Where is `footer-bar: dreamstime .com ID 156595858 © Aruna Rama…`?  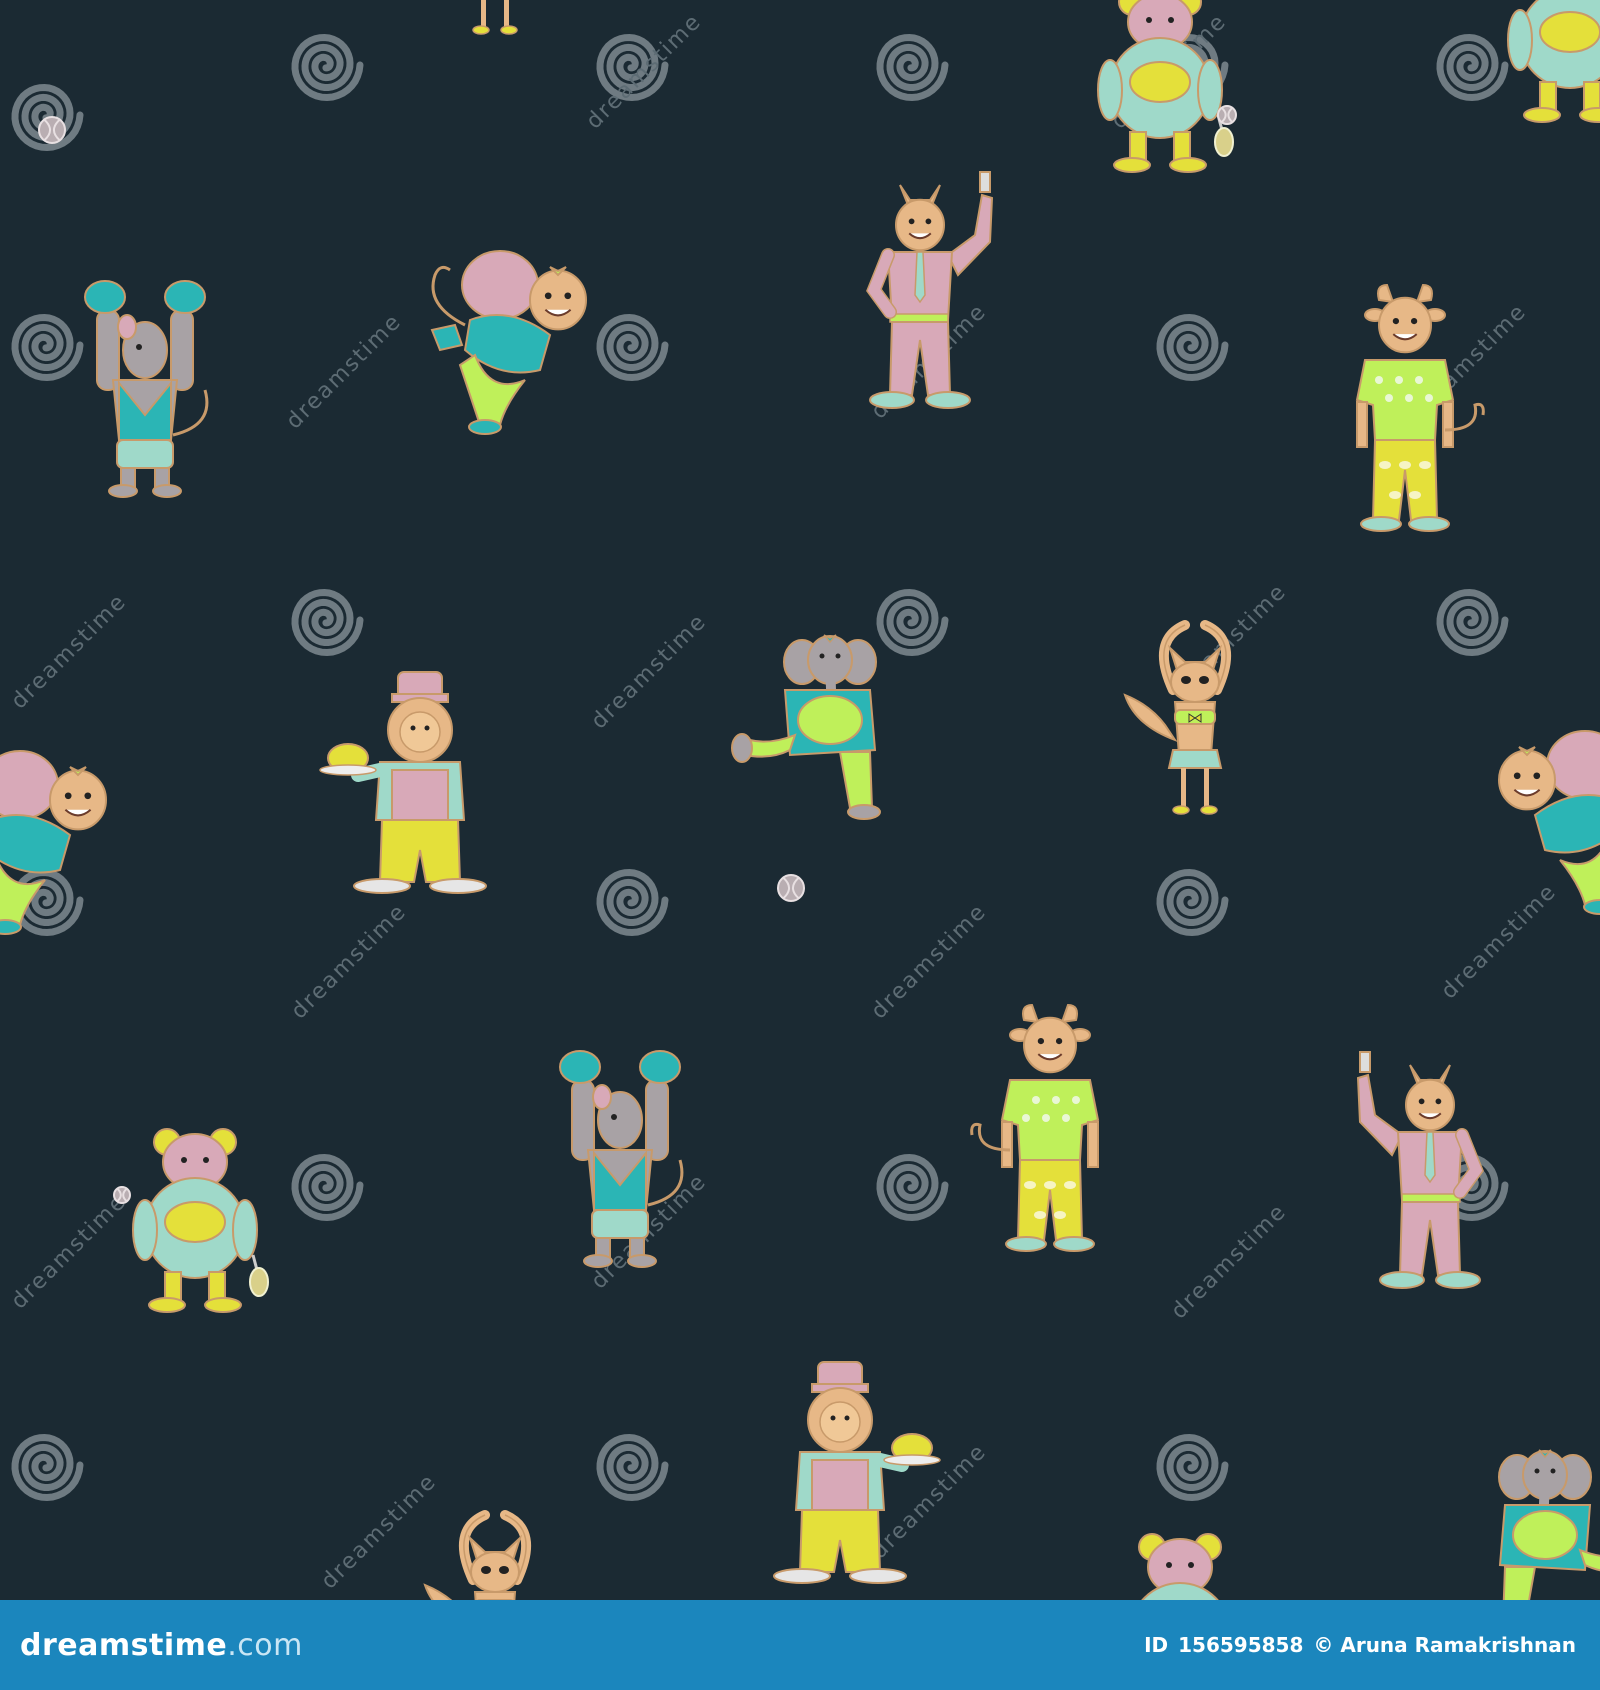 footer-bar: dreamstime .com ID 156595858 © Aruna Rama… is located at coordinates (800, 1645).